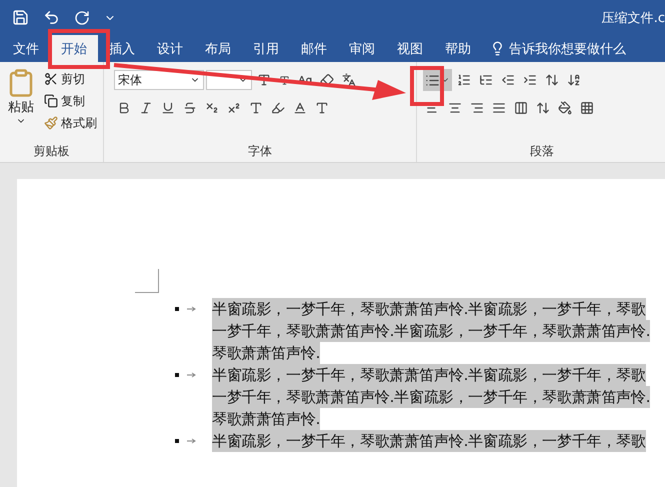 This screenshot has height=487, width=665. I want to click on ribbon-tab: 帮助, so click(458, 48).